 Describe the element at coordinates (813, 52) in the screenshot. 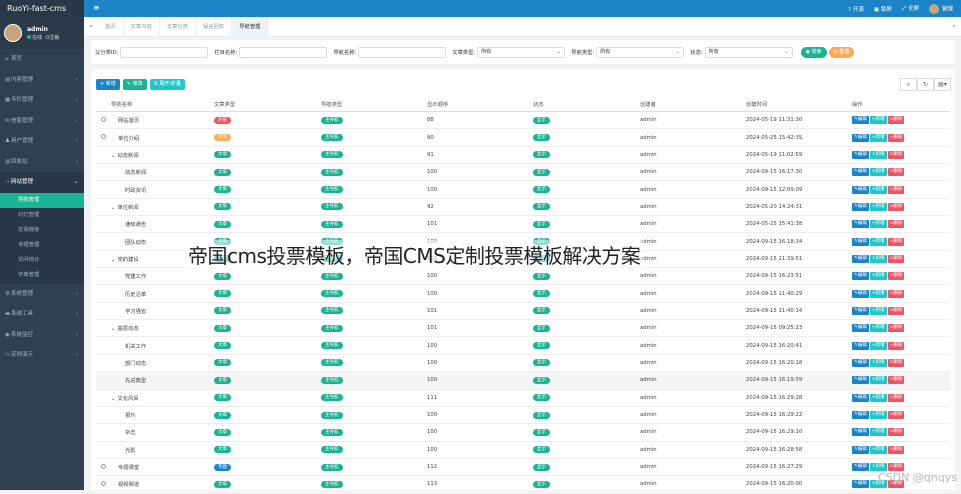

I see `search-button: ◉ 搜索` at that location.